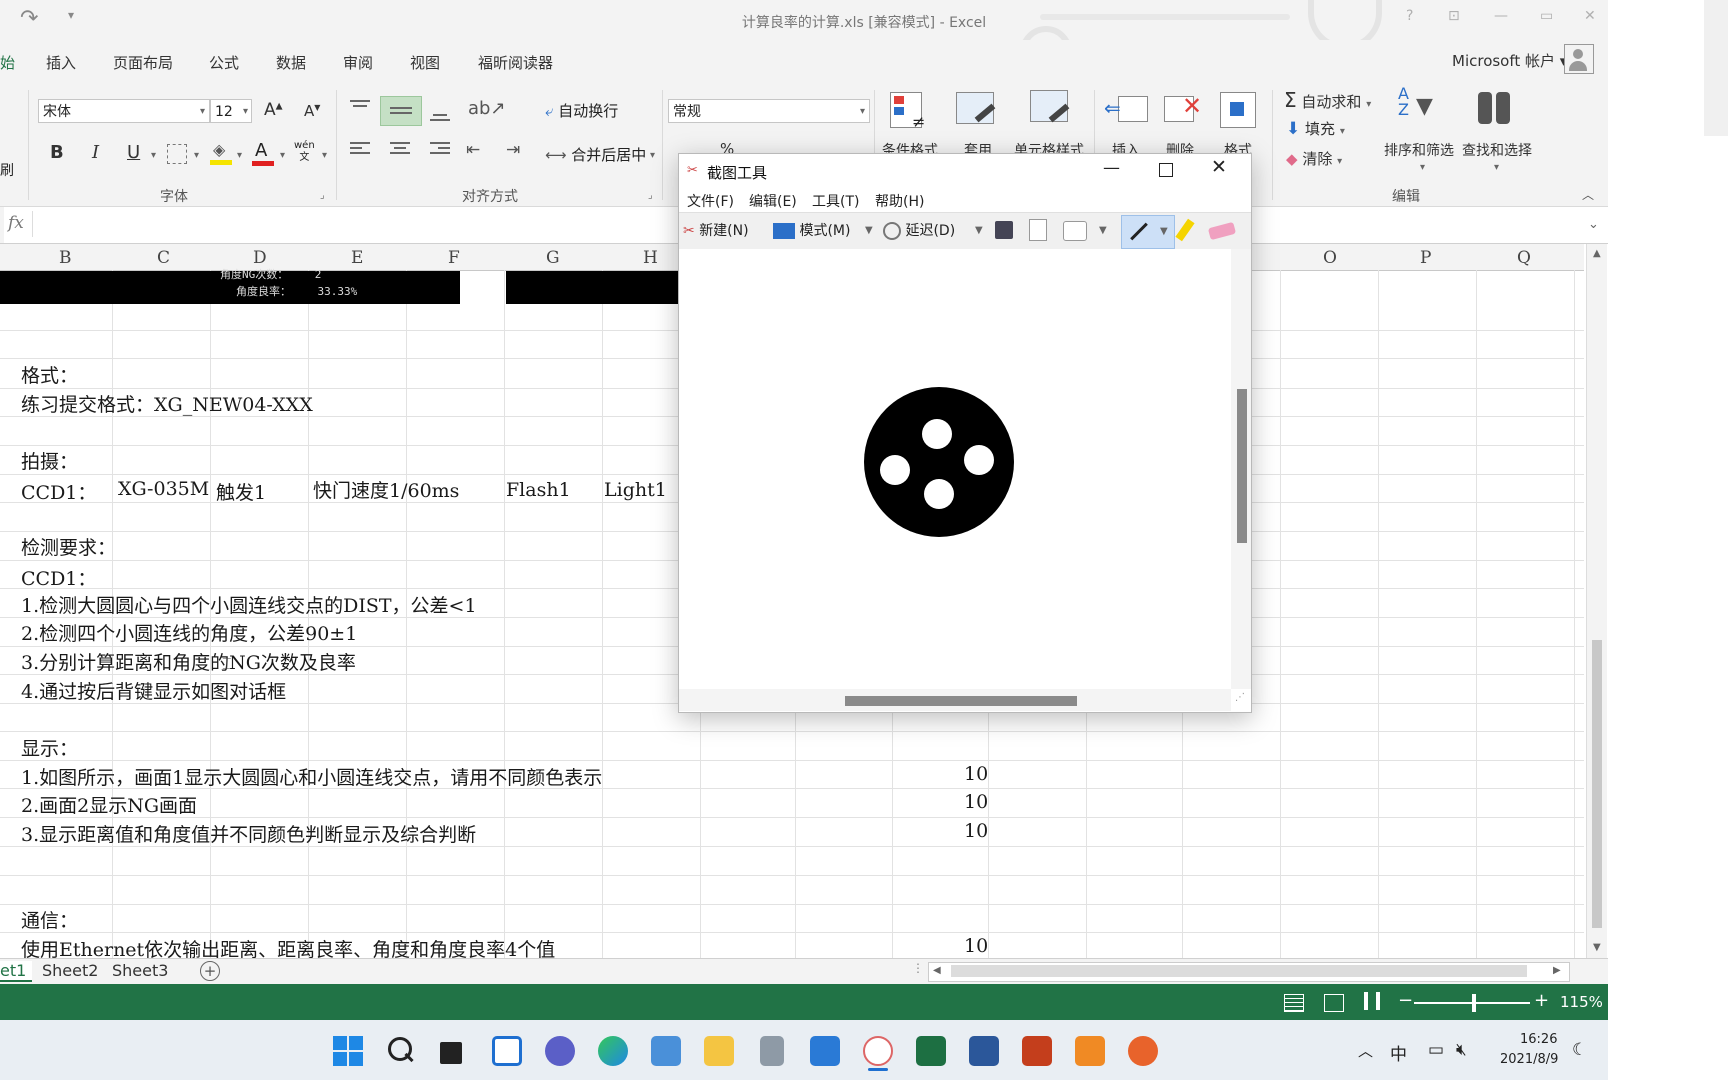 Image resolution: width=1728 pixels, height=1080 pixels. What do you see at coordinates (224, 62) in the screenshot?
I see `tab-formulas: 公式` at bounding box center [224, 62].